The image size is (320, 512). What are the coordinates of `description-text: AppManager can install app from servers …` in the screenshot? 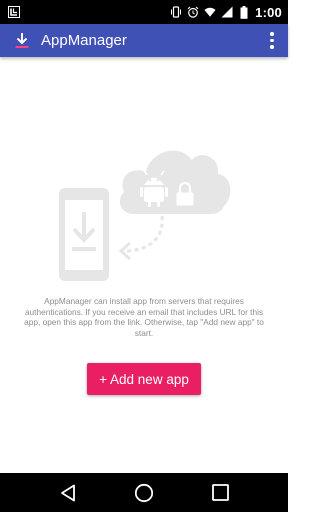 It's located at (144, 317).